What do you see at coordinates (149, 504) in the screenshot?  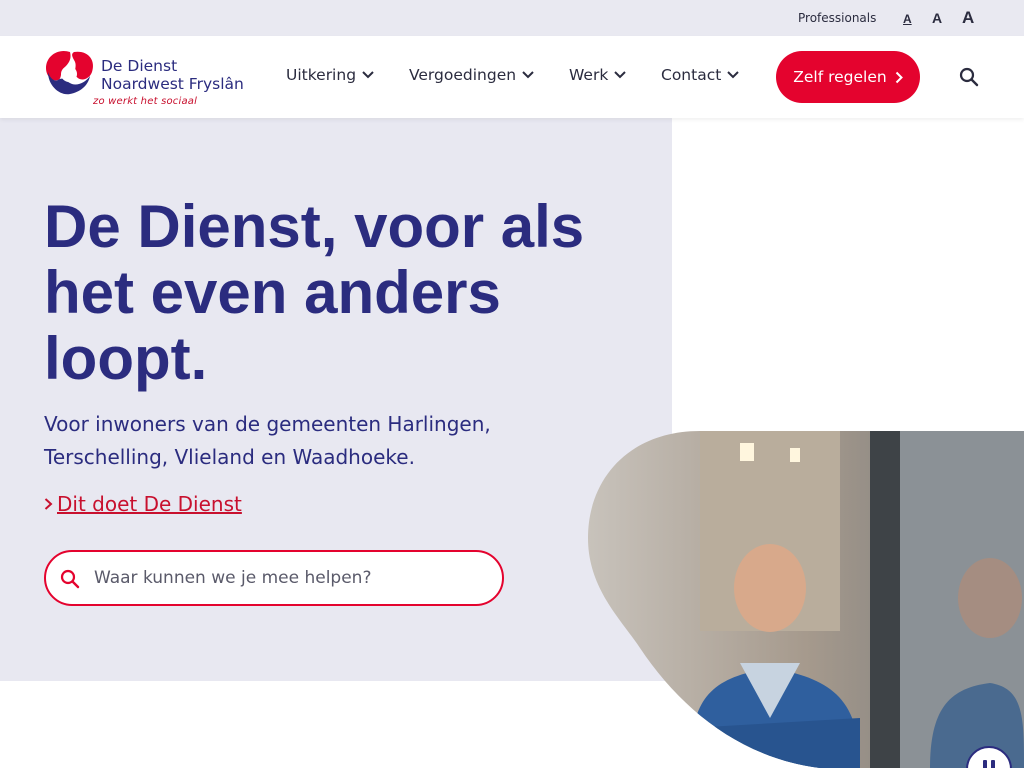 I see `hero-link-label: Dit doet De Dienst` at bounding box center [149, 504].